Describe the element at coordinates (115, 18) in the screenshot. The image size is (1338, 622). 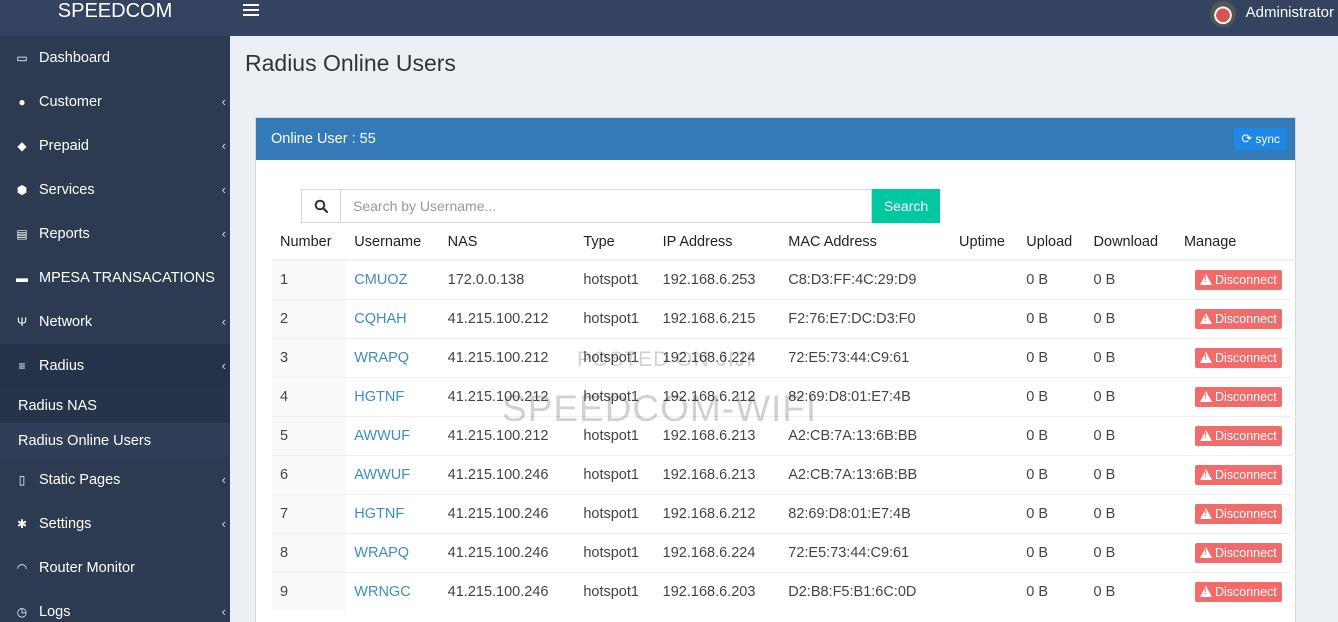
I see `brand-logo: SPEEDCOM` at that location.